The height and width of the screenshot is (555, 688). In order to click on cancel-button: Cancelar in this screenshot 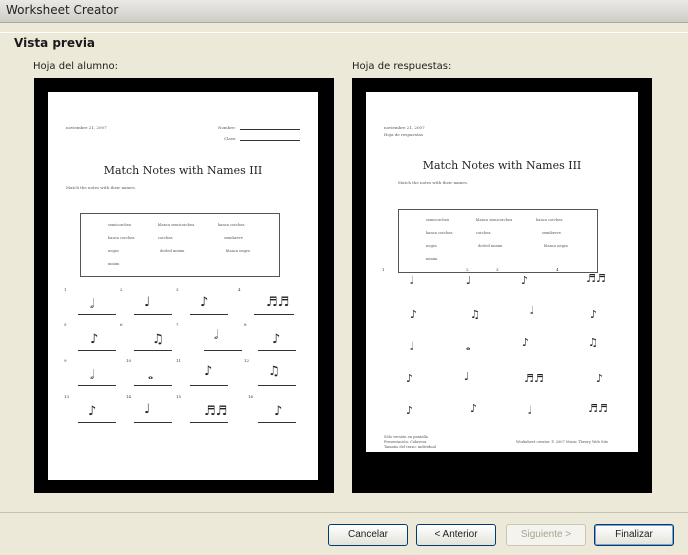, I will do `click(368, 535)`.